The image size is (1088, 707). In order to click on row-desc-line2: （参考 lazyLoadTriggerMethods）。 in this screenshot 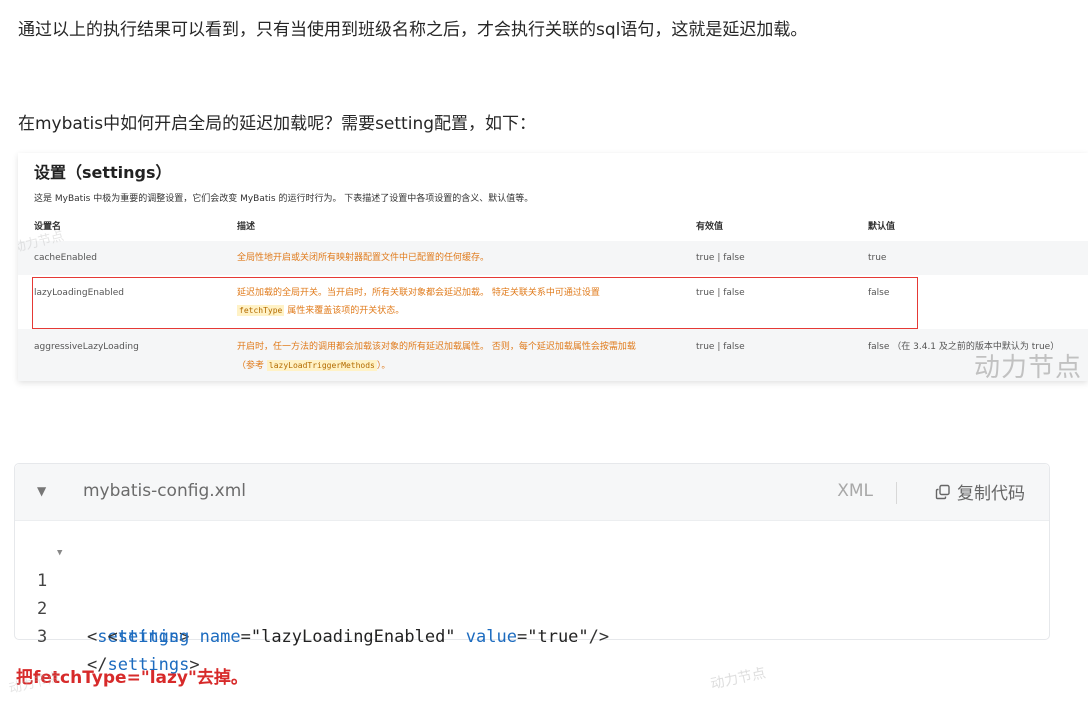, I will do `click(314, 365)`.